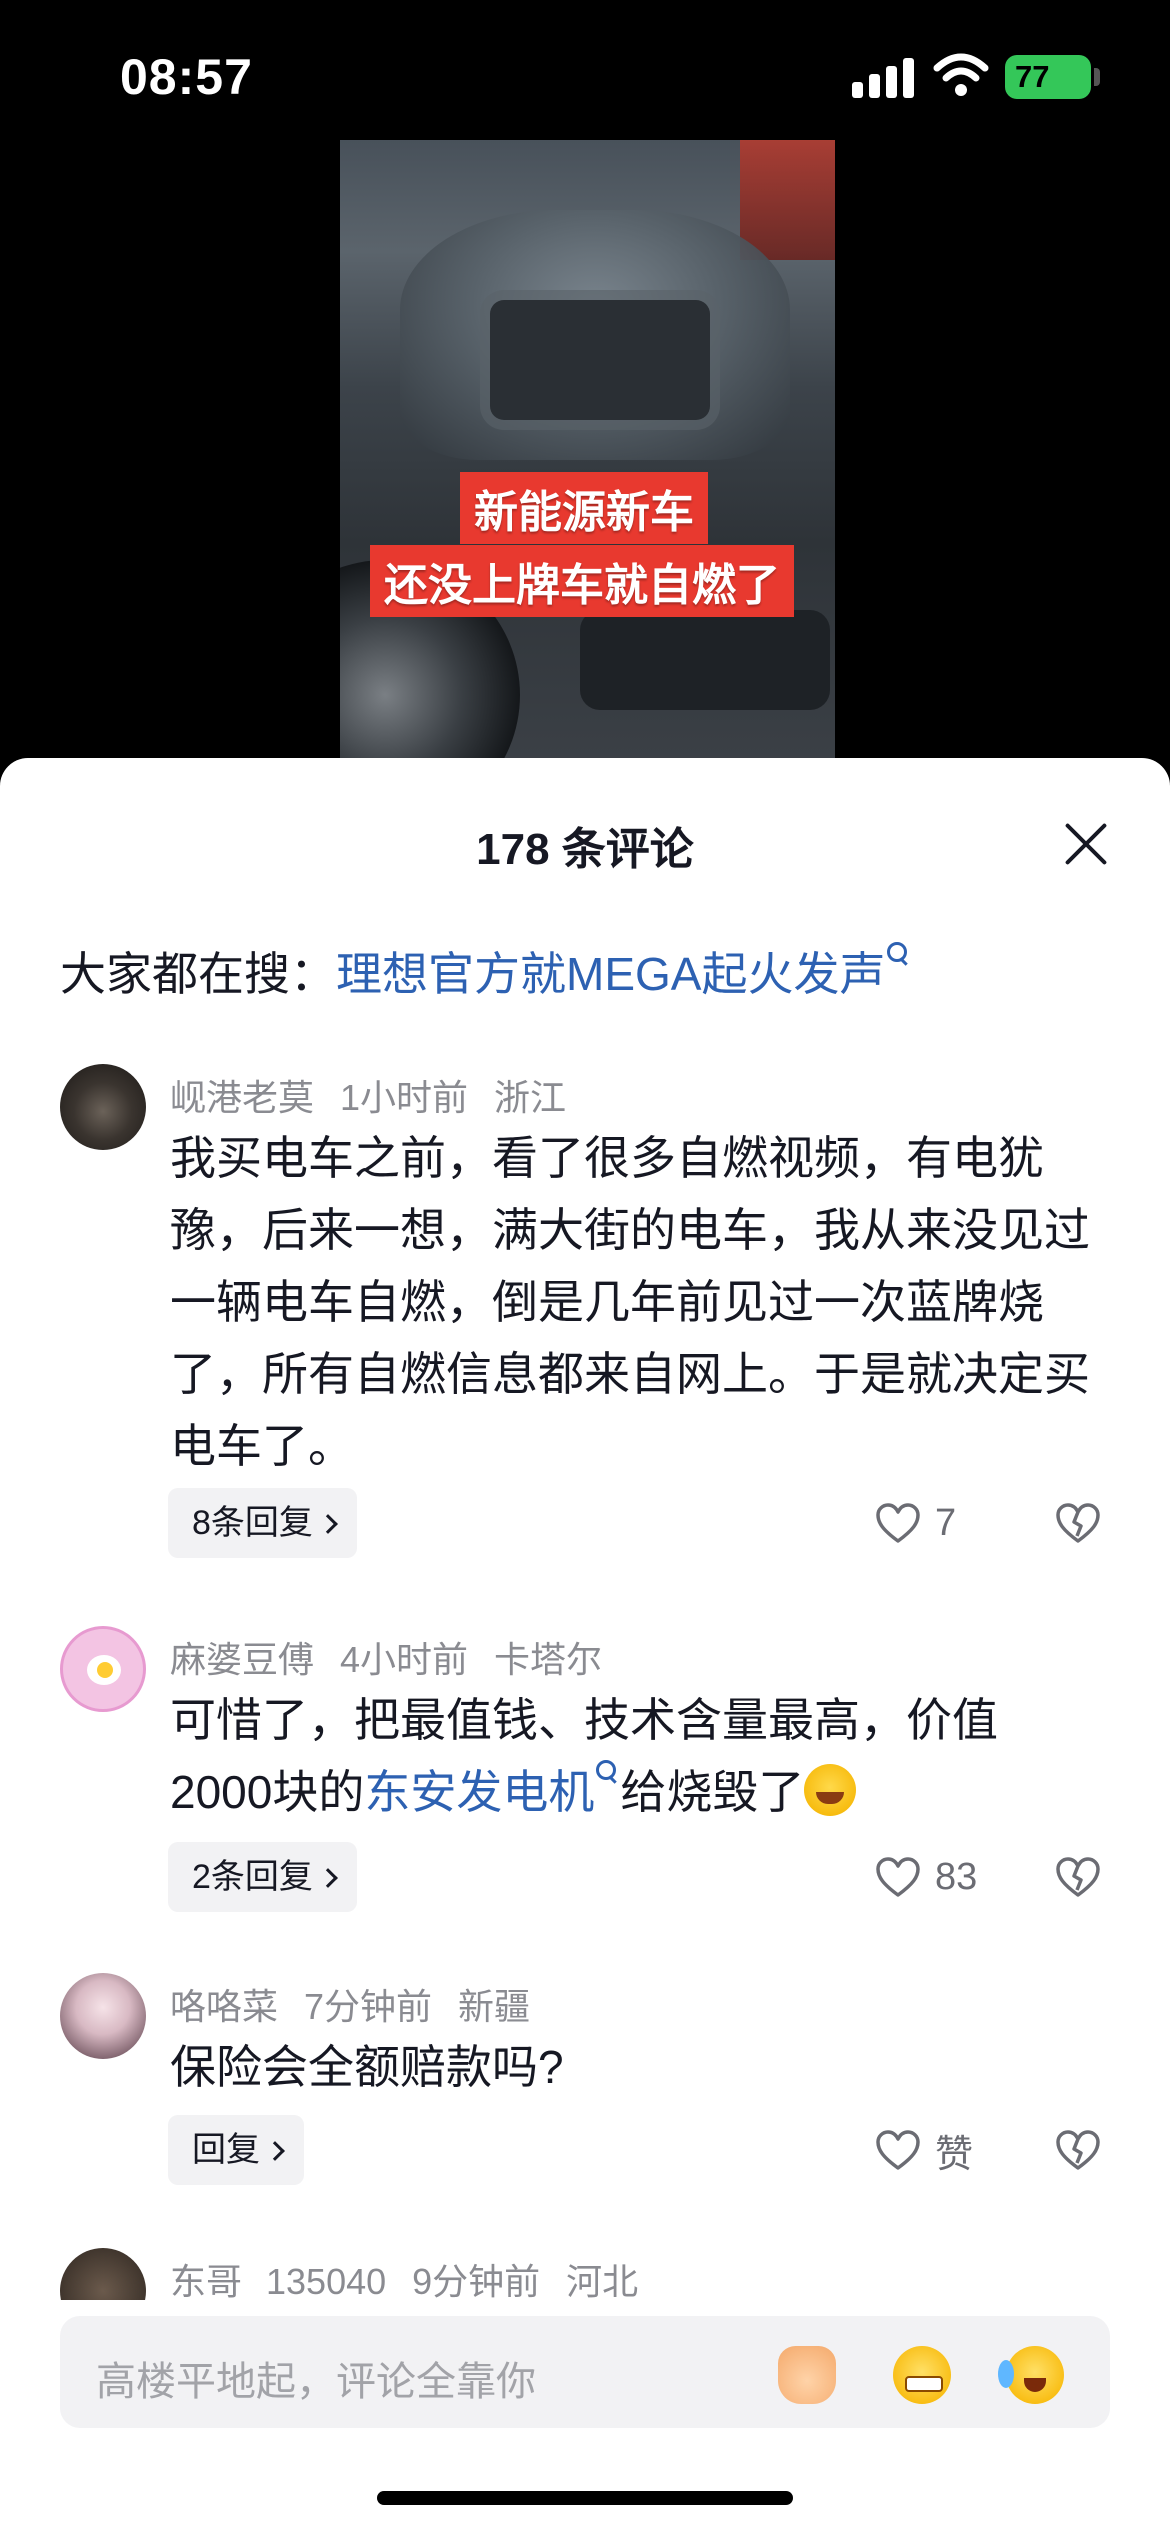 This screenshot has width=1170, height=2532. I want to click on battery-cap, so click(1097, 77).